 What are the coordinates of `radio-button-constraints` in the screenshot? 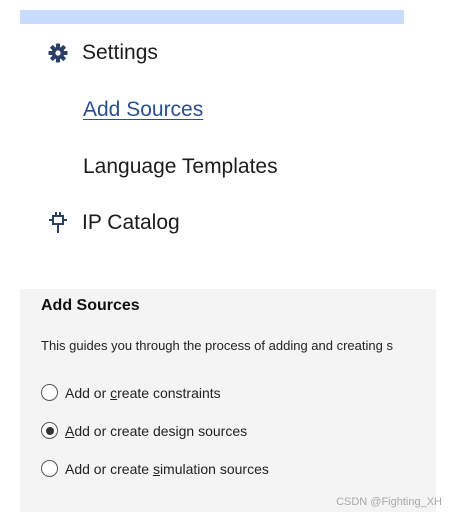 It's located at (49, 392).